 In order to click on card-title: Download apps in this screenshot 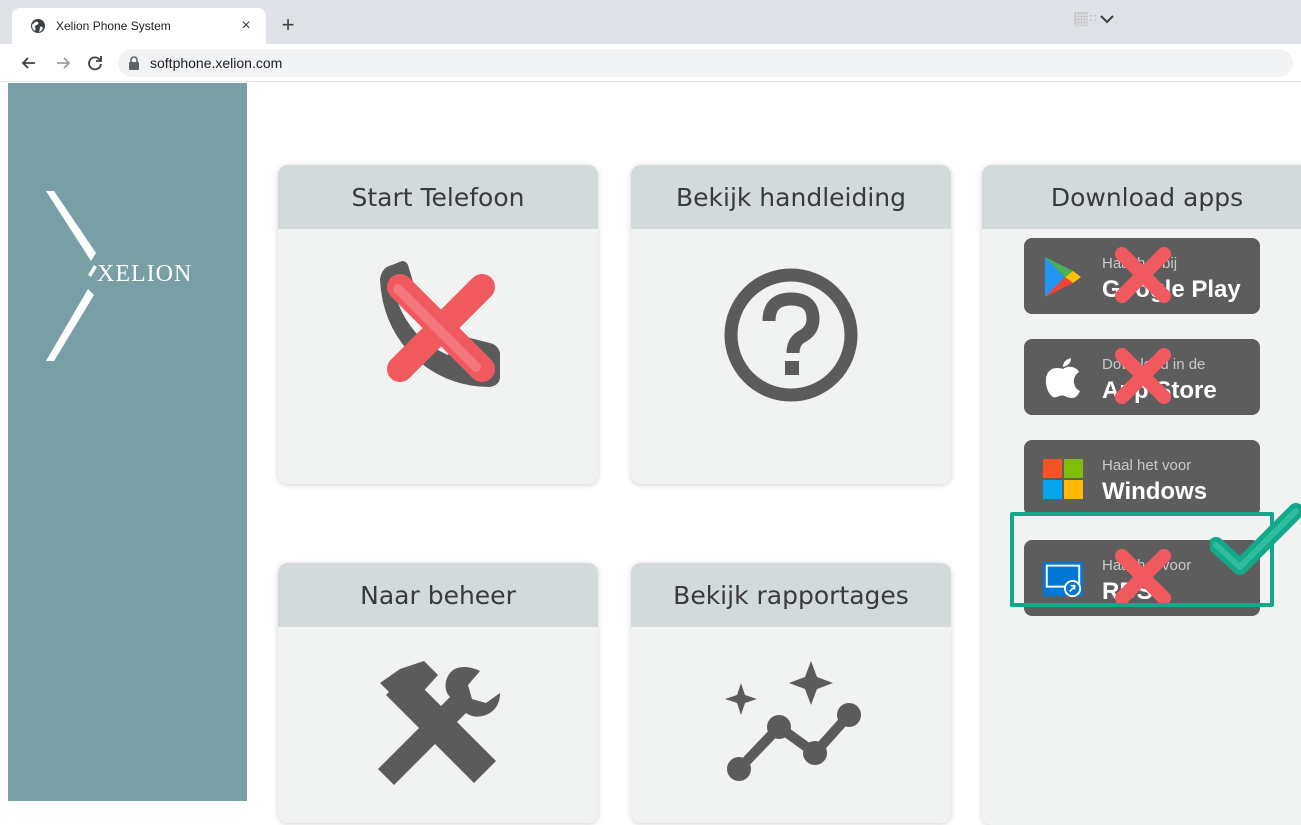, I will do `click(1141, 197)`.